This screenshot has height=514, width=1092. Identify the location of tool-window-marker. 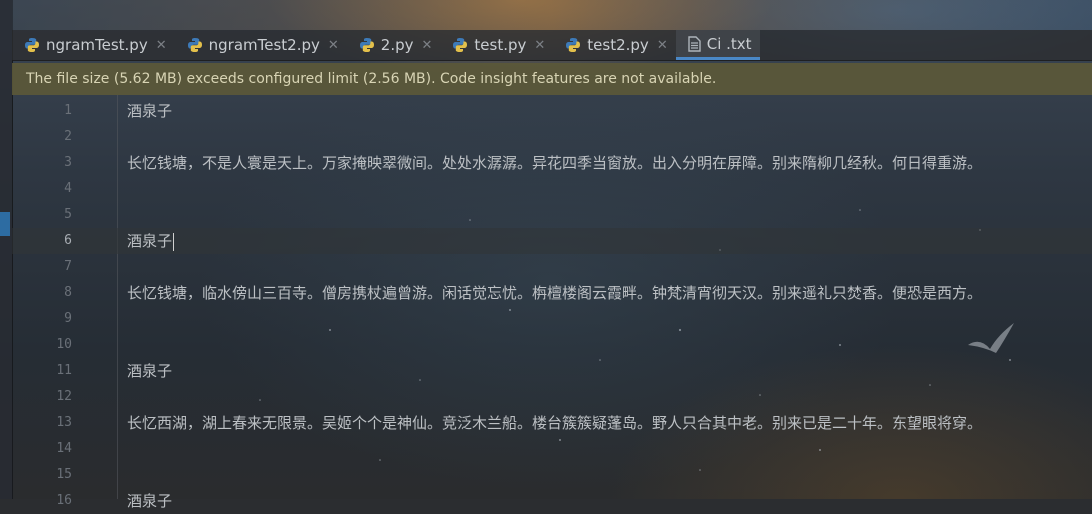
(5, 224).